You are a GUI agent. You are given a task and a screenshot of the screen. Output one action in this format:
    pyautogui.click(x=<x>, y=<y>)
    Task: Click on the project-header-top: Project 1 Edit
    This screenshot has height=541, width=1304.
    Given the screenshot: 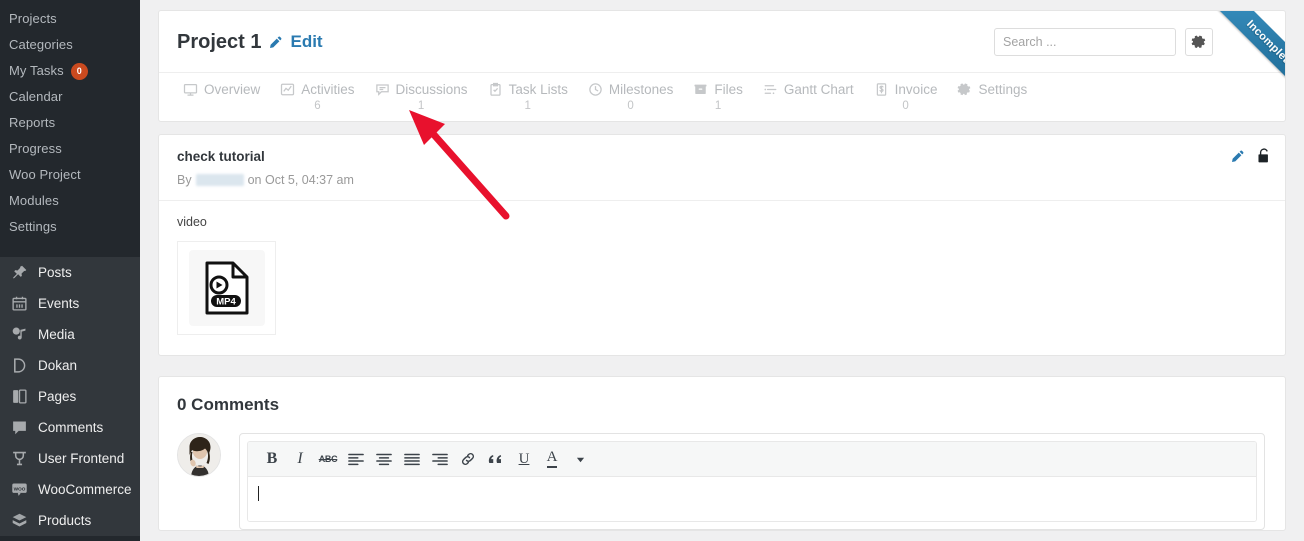 What is the action you would take?
    pyautogui.click(x=722, y=42)
    